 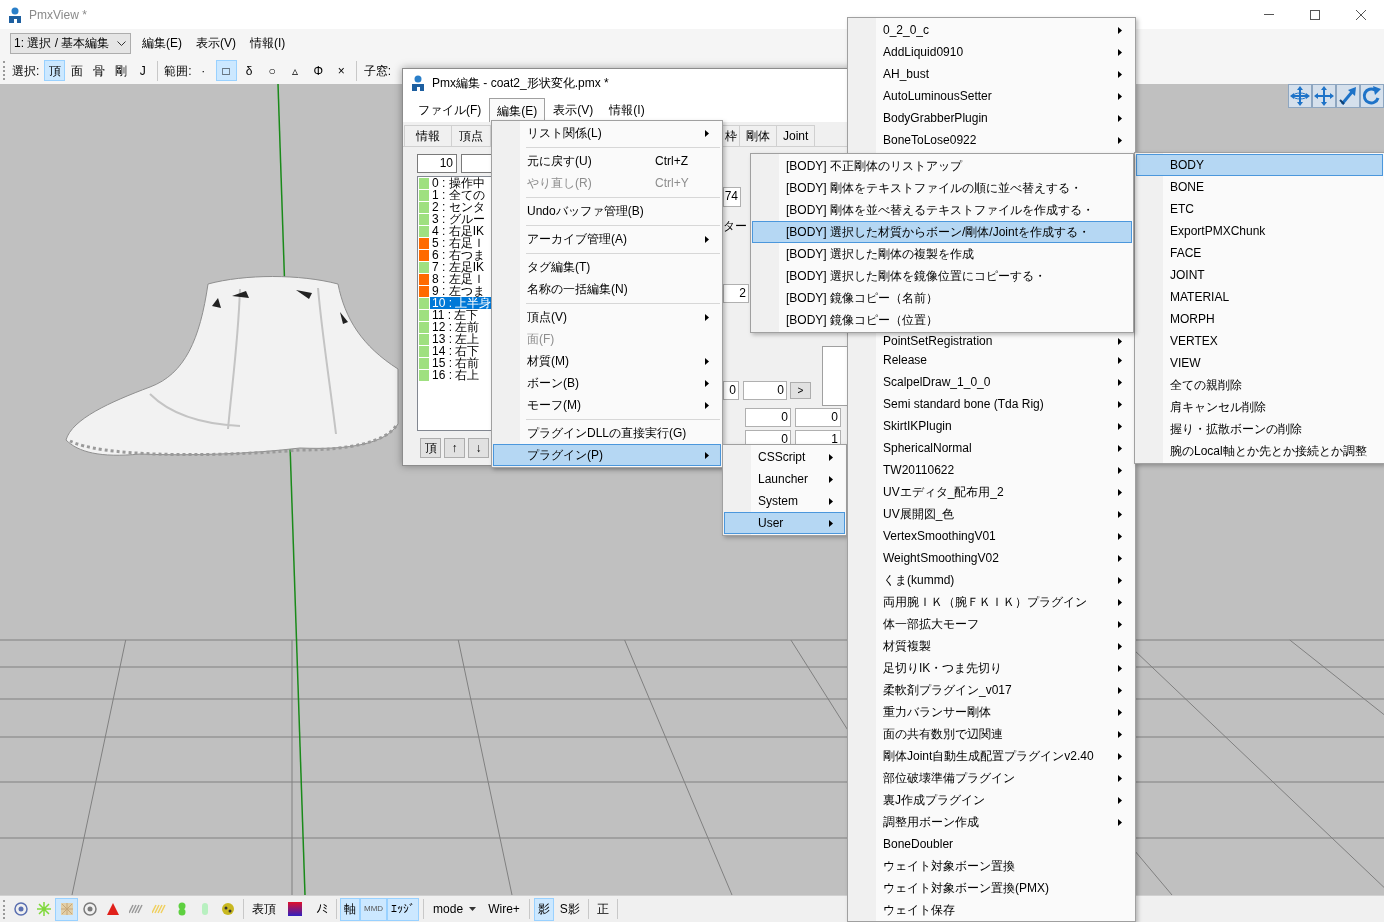 What do you see at coordinates (991, 712) in the screenshot?
I see `menu-item: 重力バランサー剛体` at bounding box center [991, 712].